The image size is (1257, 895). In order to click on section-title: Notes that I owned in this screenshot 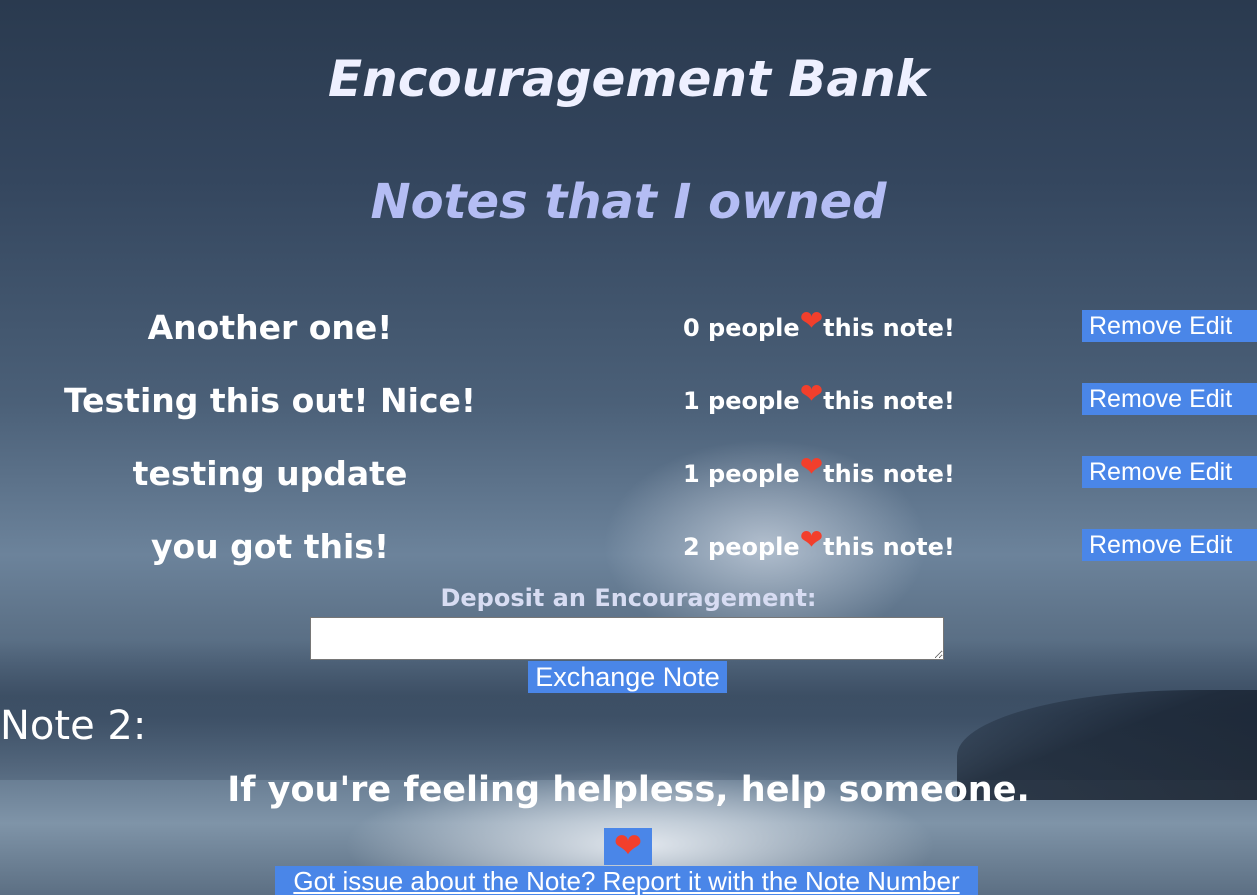, I will do `click(628, 202)`.